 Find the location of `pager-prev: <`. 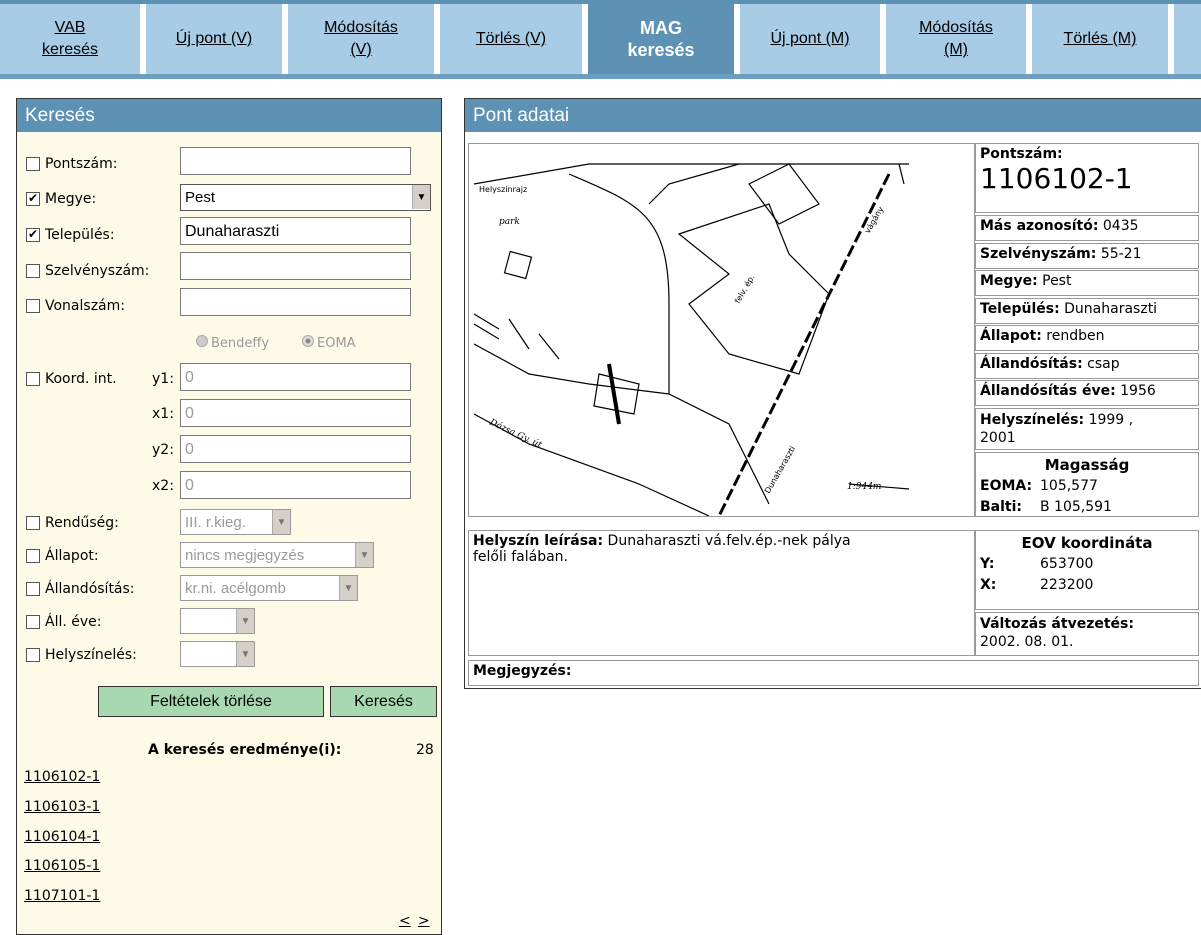

pager-prev: < is located at coordinates (405, 921).